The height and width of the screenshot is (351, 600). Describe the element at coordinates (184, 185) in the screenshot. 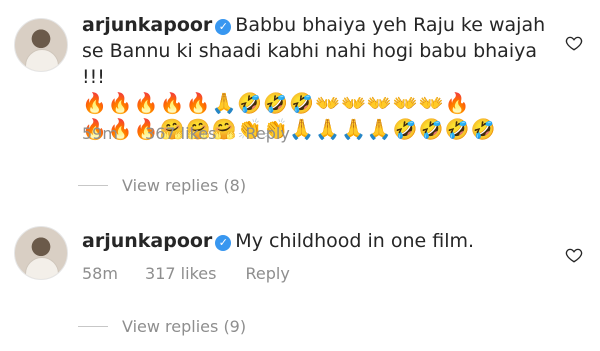

I see `view-replies-label: View replies (8)` at that location.